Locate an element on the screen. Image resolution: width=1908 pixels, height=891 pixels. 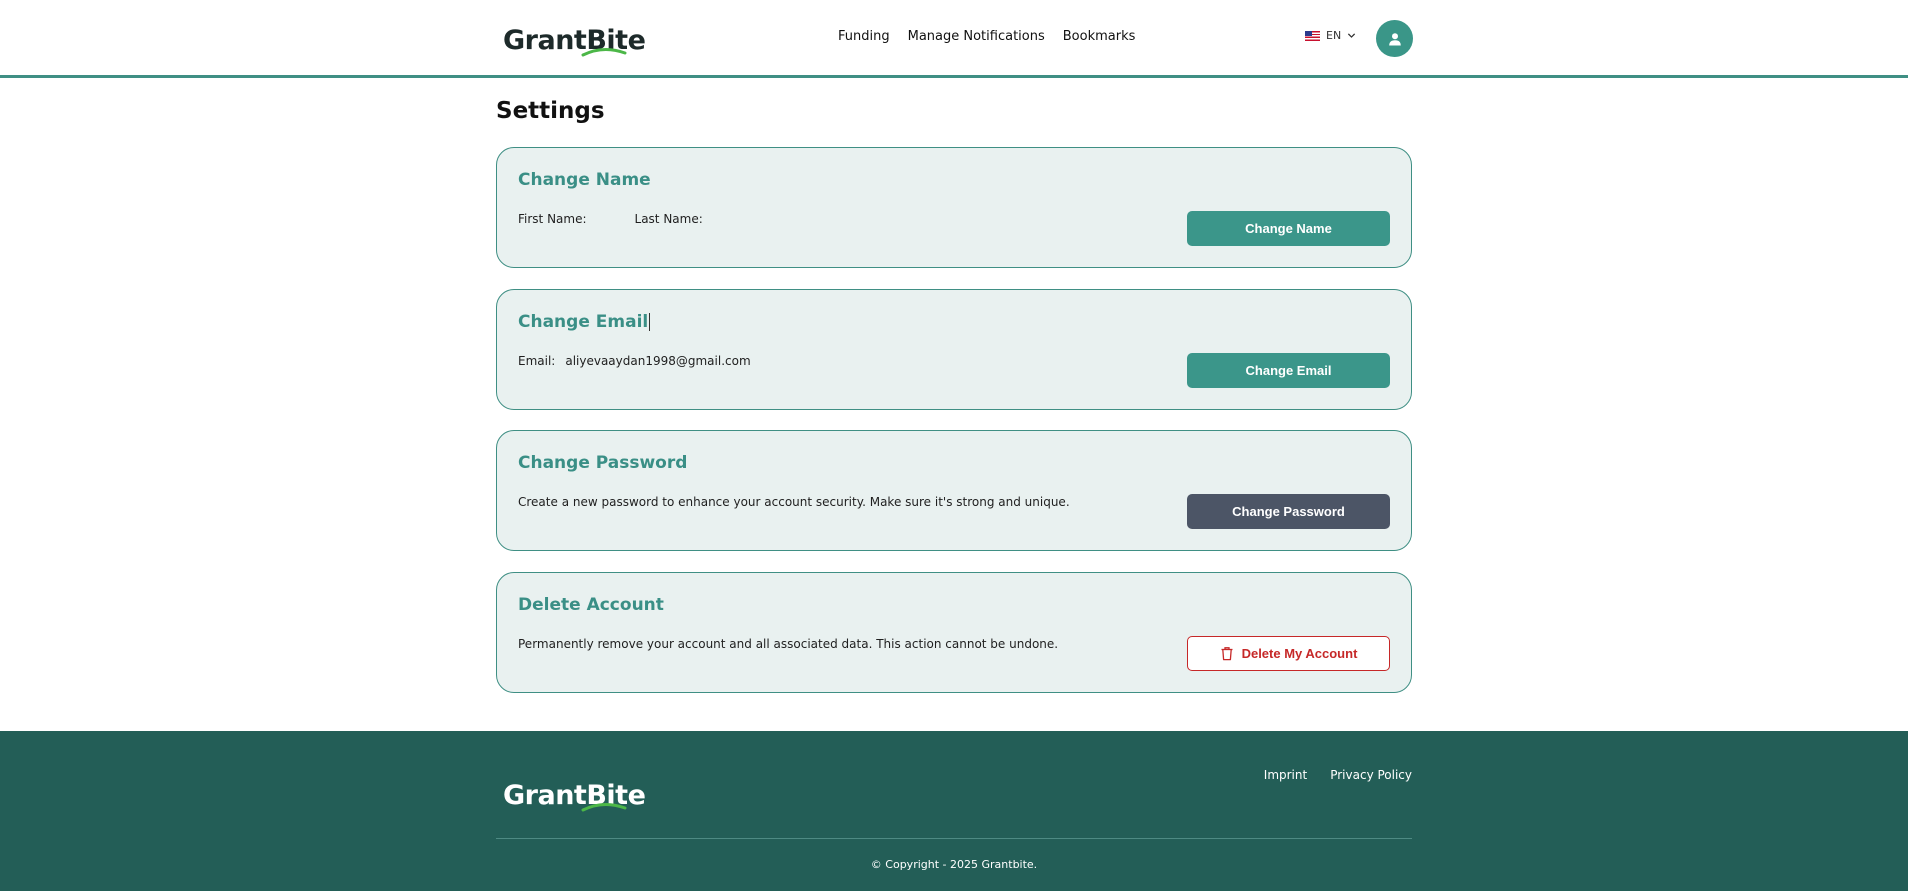
nav-manage-notifications: Manage Notifications is located at coordinates (976, 36).